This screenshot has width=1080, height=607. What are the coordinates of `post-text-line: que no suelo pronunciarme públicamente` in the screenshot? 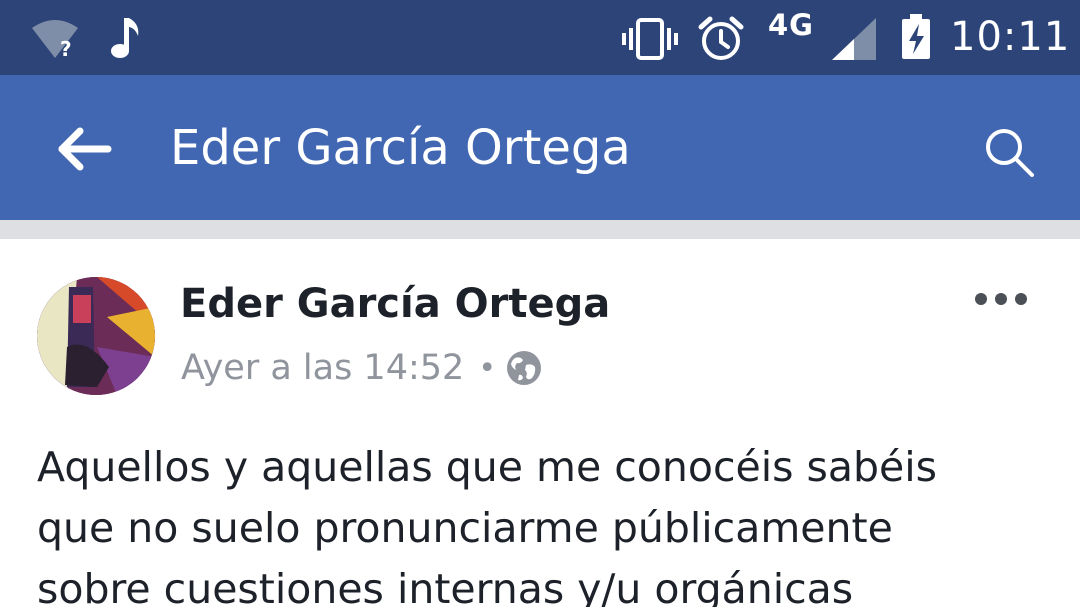 It's located at (465, 528).